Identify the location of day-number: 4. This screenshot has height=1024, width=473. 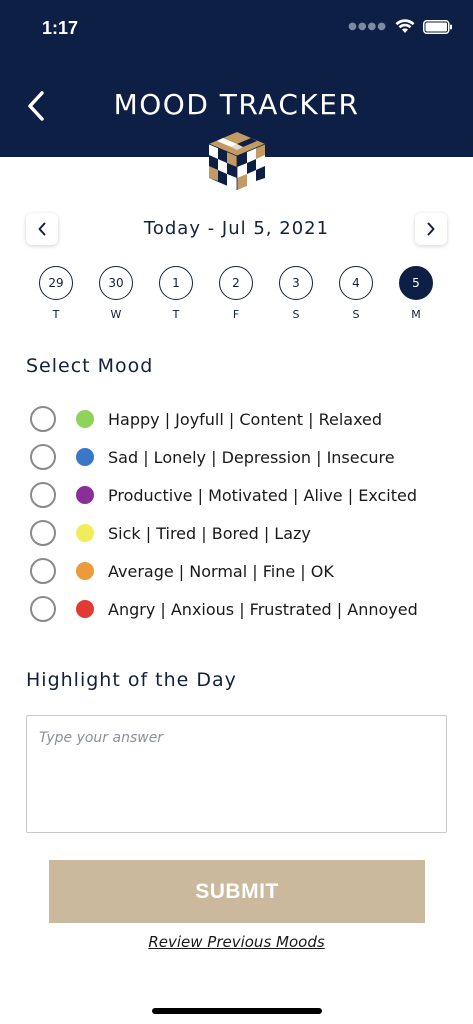
(356, 283).